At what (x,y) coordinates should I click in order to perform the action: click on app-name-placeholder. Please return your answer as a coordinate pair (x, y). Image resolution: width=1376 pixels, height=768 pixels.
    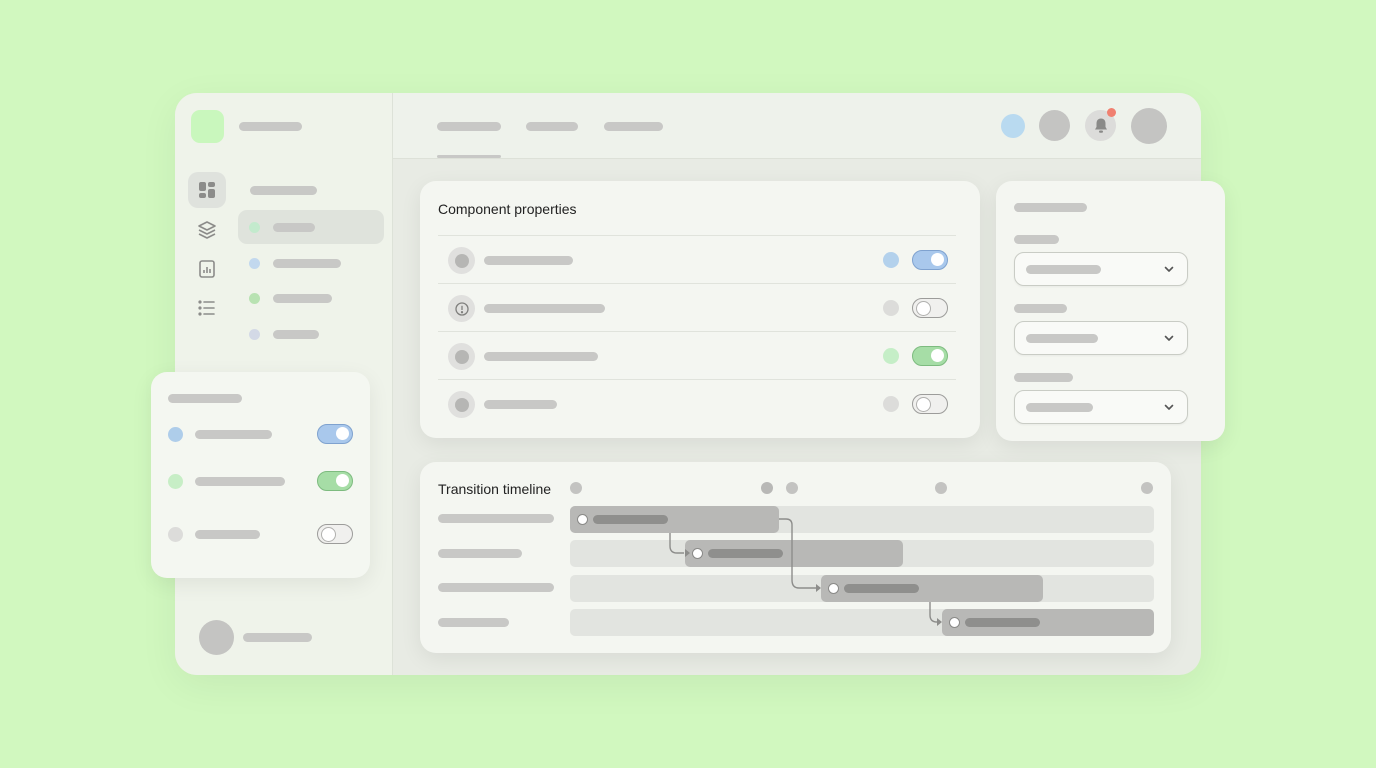
    Looking at the image, I should click on (270, 126).